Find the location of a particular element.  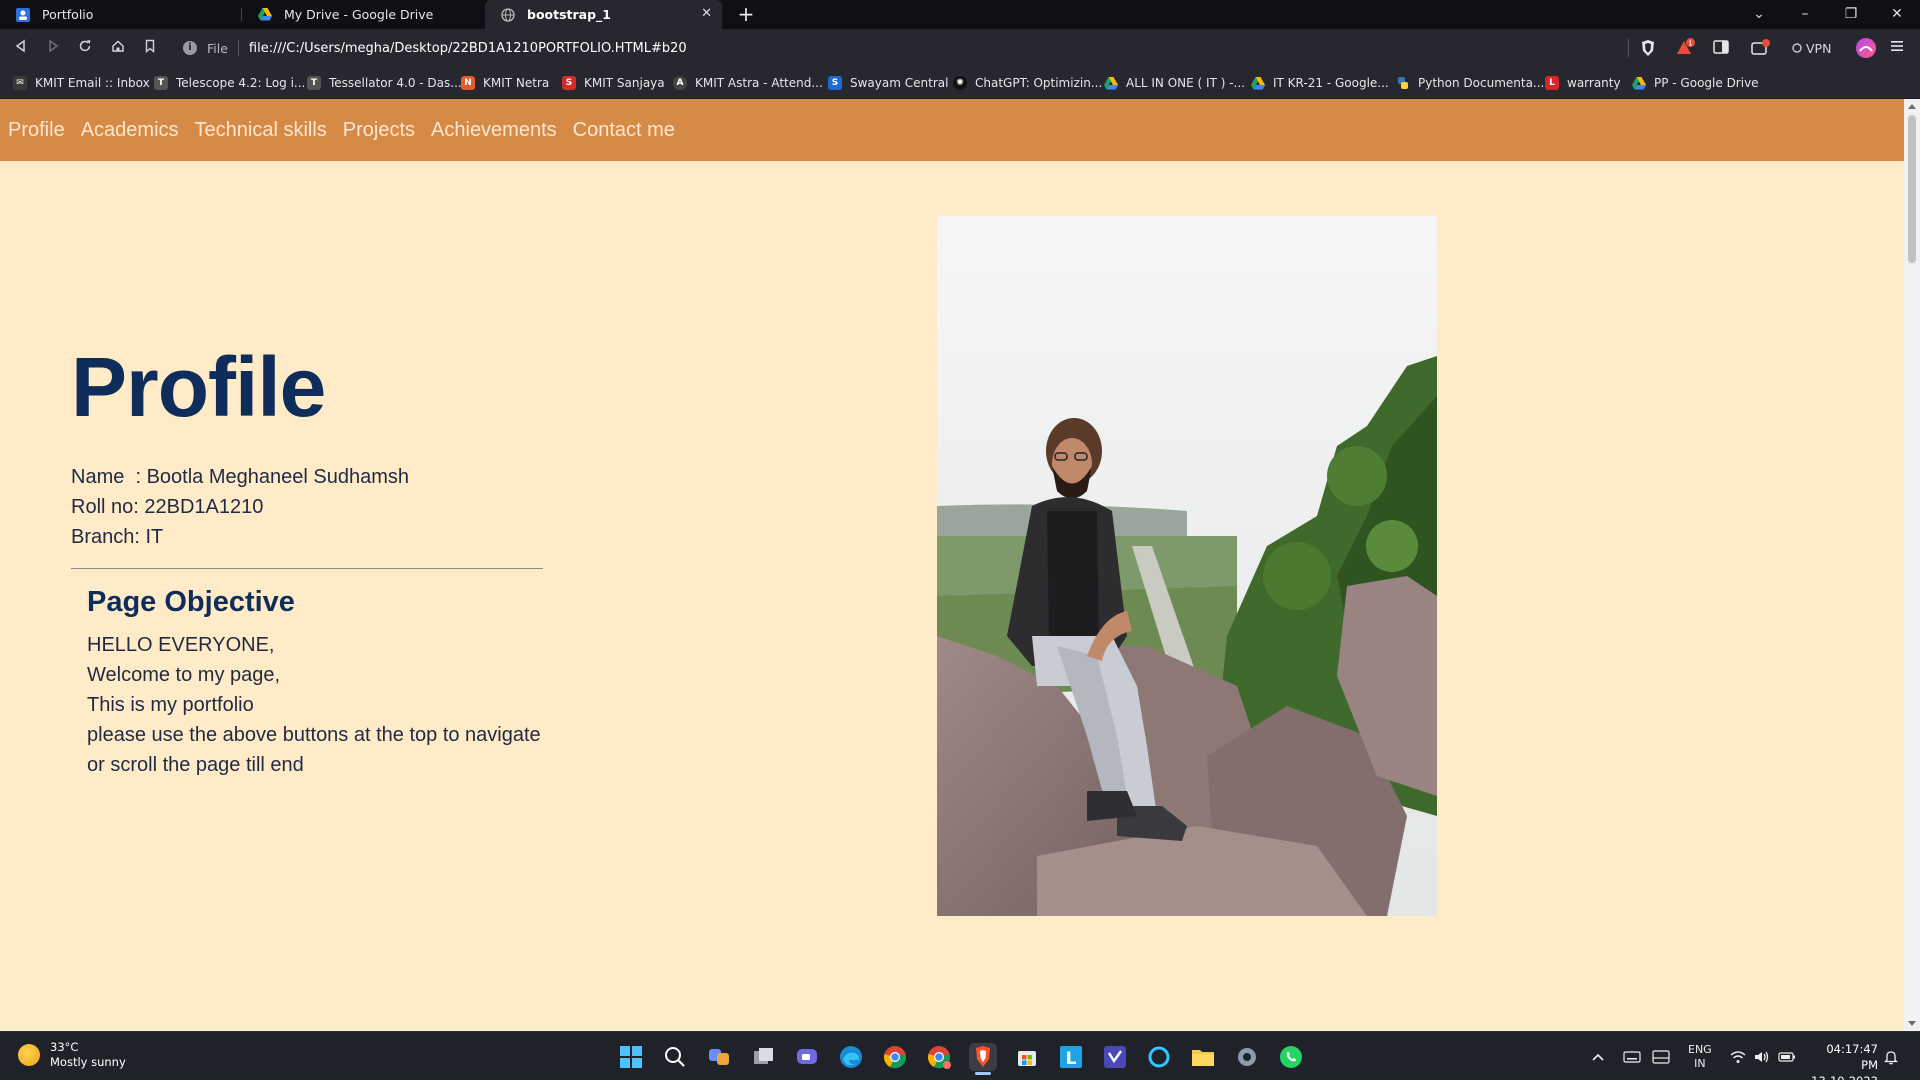

chrome-profile-icon is located at coordinates (939, 1057).